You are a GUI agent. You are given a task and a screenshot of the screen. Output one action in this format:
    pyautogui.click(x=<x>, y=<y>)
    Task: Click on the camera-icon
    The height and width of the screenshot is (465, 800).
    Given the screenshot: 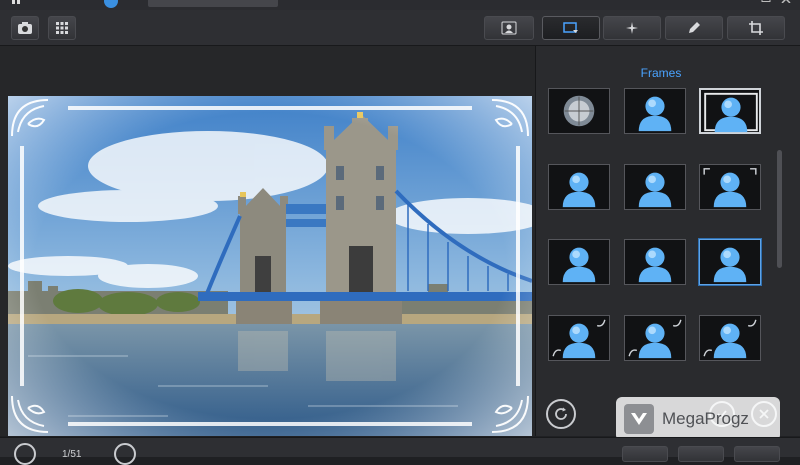 What is the action you would take?
    pyautogui.click(x=25, y=28)
    